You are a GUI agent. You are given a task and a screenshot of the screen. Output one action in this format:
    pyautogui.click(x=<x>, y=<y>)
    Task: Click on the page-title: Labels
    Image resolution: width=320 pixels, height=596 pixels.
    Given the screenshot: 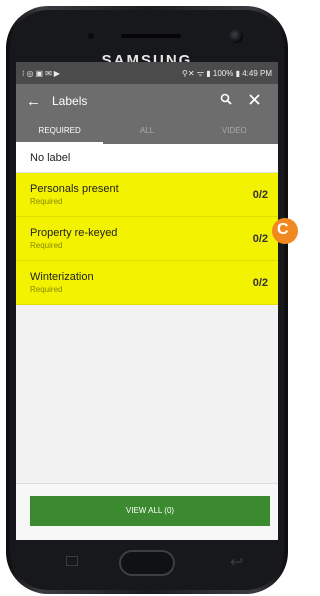 What is the action you would take?
    pyautogui.click(x=70, y=101)
    